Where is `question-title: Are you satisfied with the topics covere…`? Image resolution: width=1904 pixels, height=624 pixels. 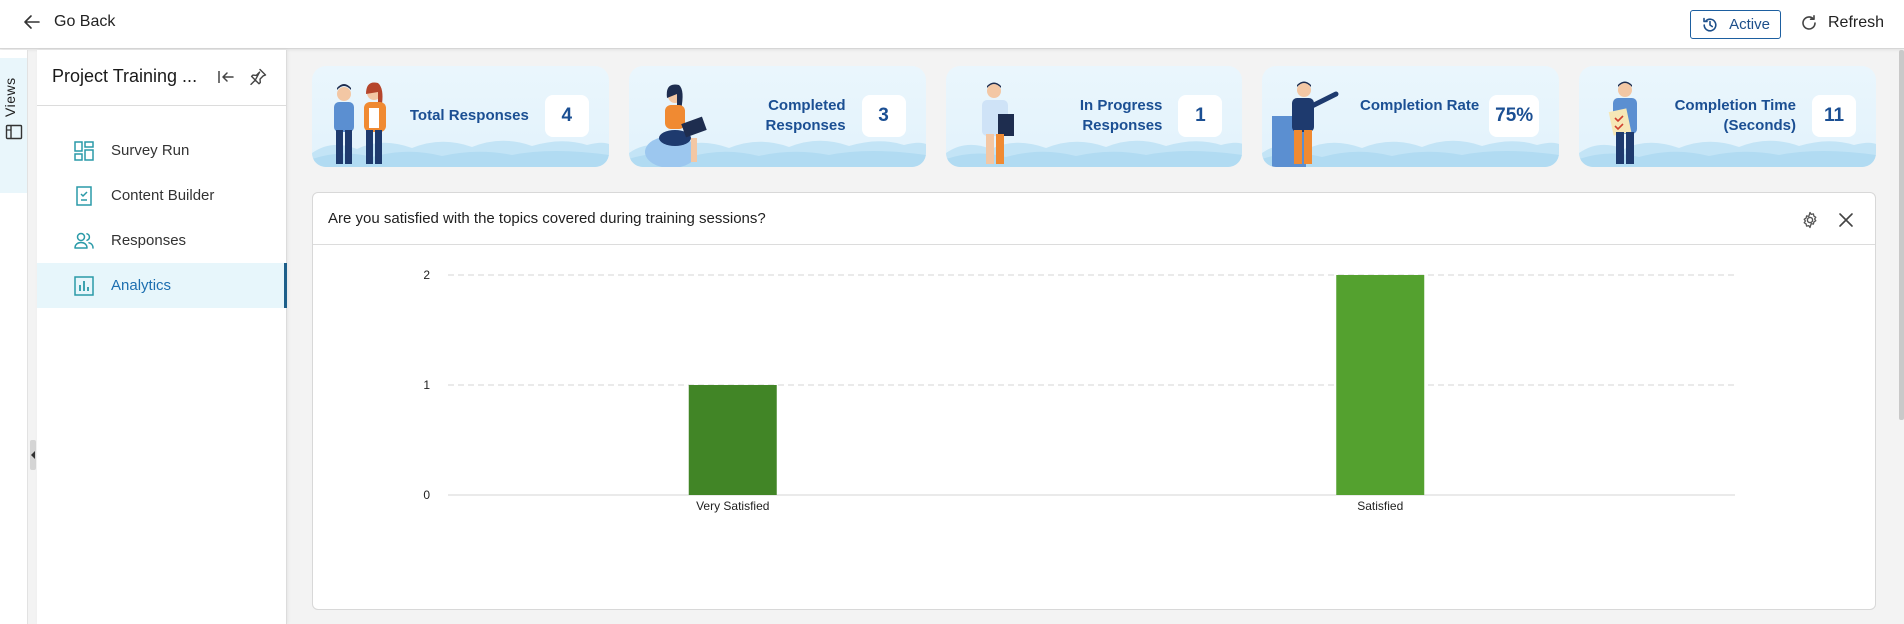
question-title: Are you satisfied with the topics covere… is located at coordinates (547, 218).